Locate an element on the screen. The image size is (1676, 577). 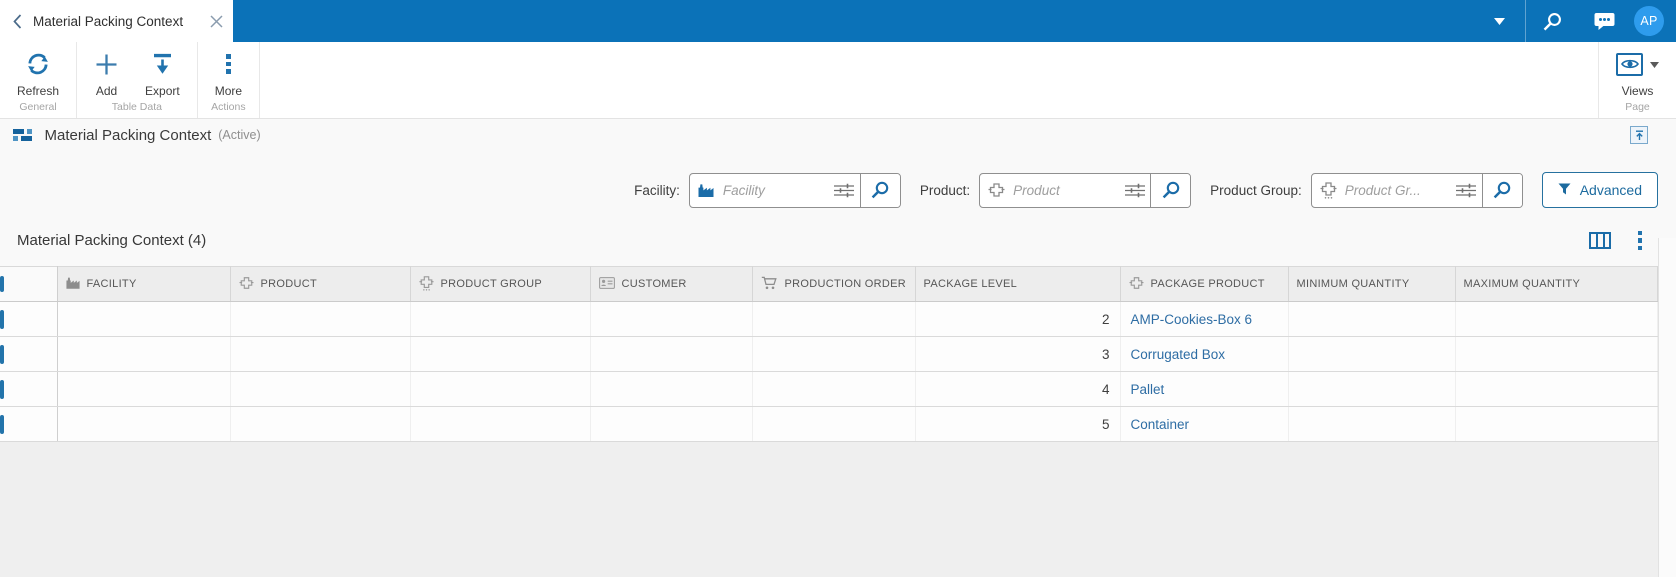
product-input is located at coordinates (1066, 190).